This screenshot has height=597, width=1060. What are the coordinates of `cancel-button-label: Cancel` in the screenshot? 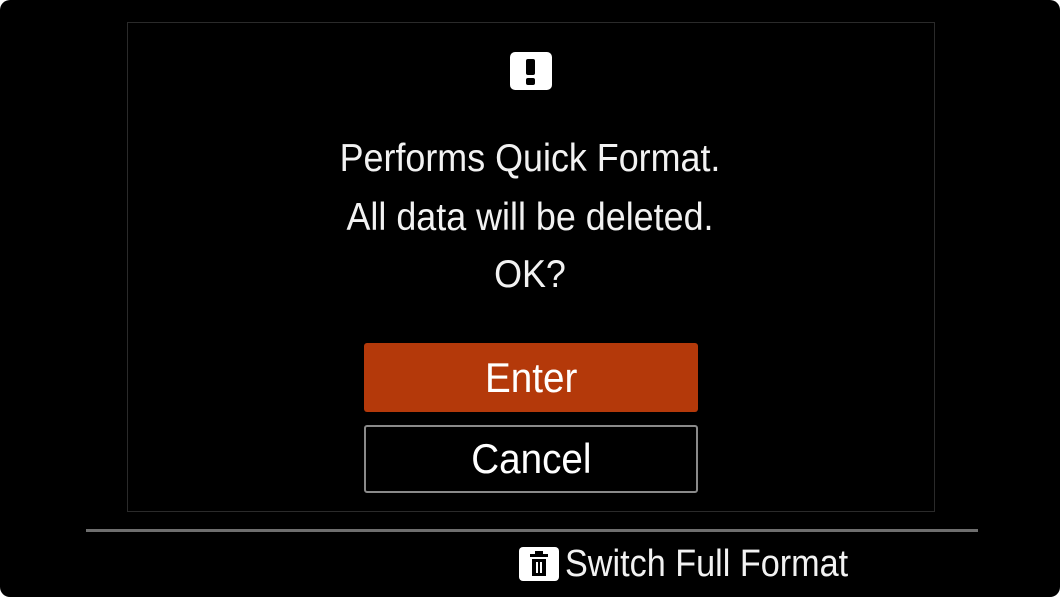 It's located at (531, 458).